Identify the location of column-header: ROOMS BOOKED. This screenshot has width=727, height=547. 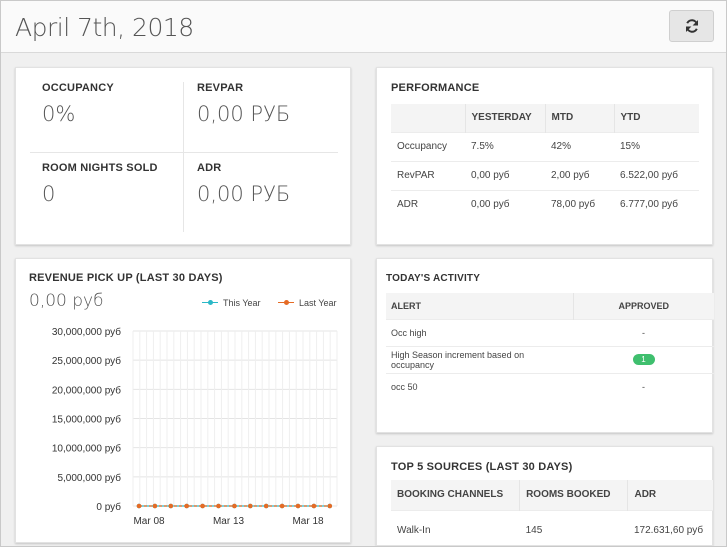
(573, 495).